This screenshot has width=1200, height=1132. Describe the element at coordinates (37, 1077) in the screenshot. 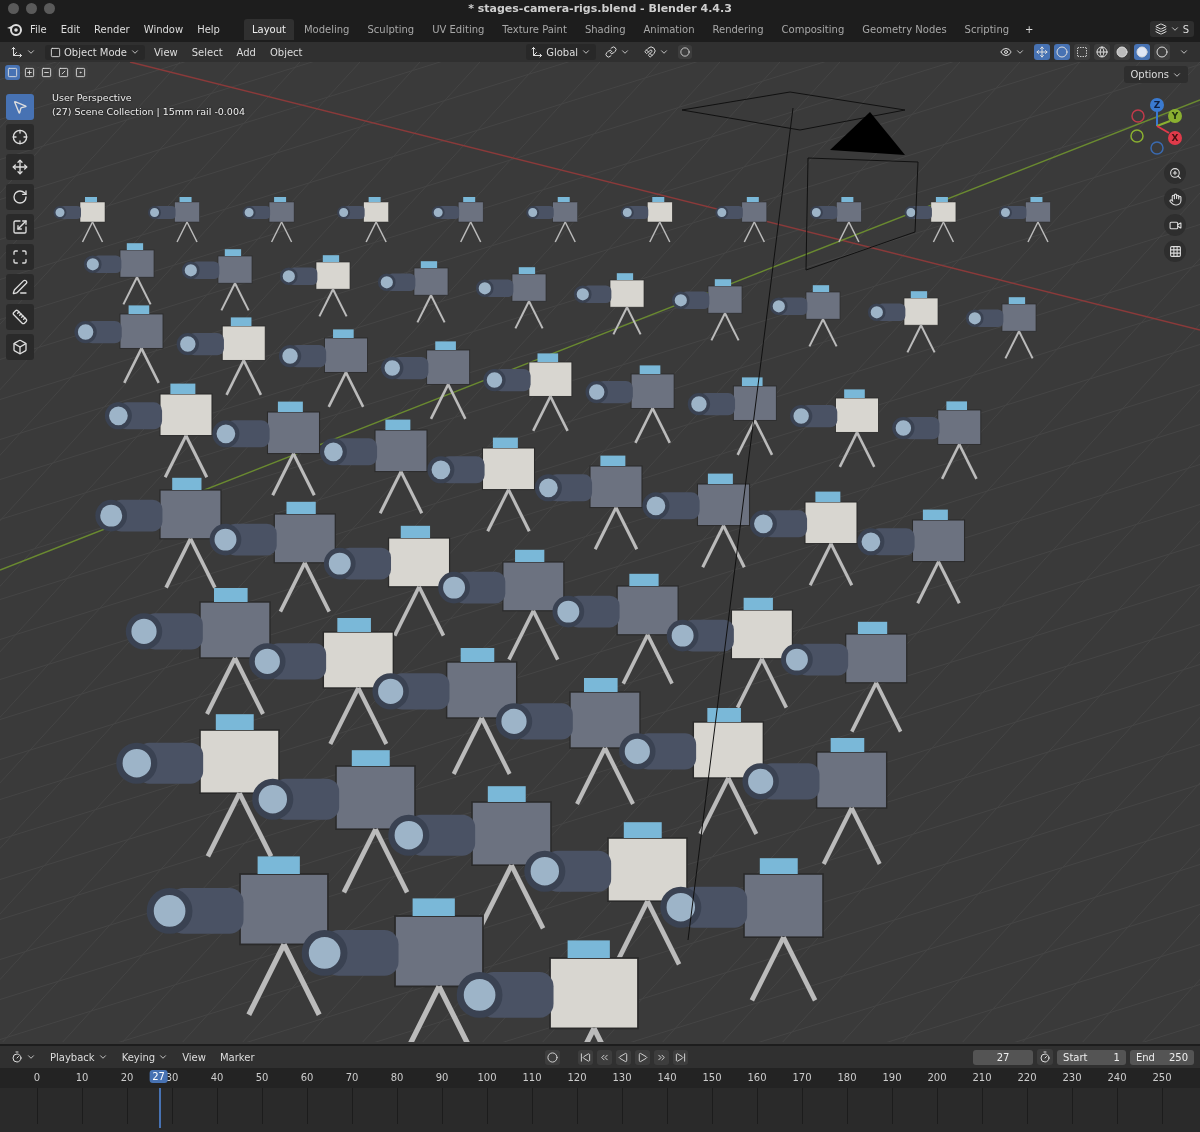

I see `frame-number: 0` at that location.